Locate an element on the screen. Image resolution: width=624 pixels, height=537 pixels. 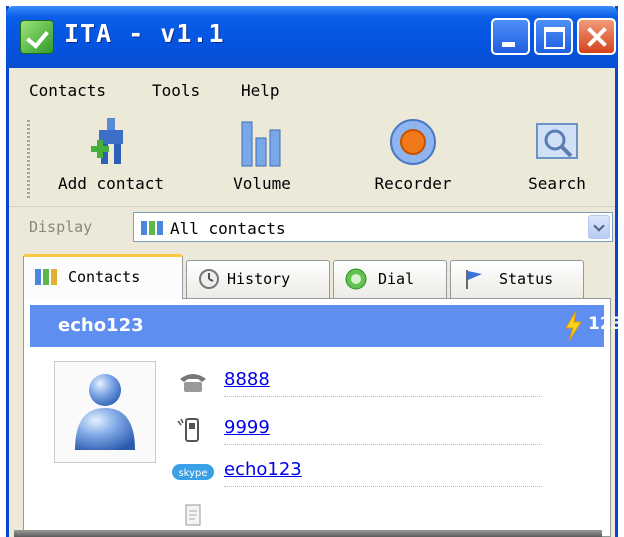
mobile-link: 9999 is located at coordinates (247, 427).